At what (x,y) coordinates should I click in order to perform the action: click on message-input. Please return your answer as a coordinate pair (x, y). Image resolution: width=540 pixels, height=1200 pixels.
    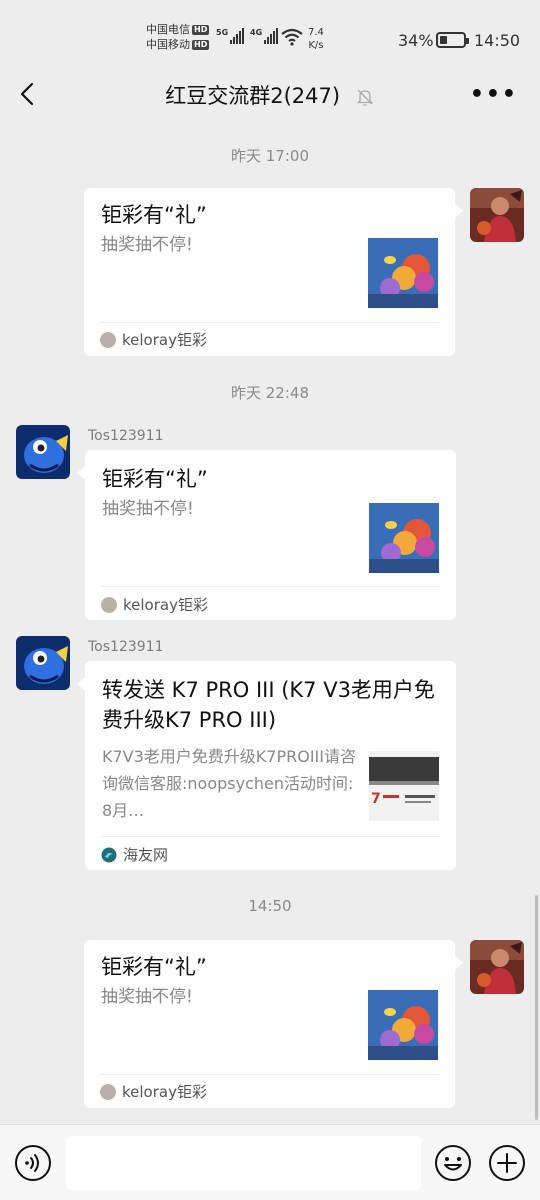
    Looking at the image, I should click on (243, 1163).